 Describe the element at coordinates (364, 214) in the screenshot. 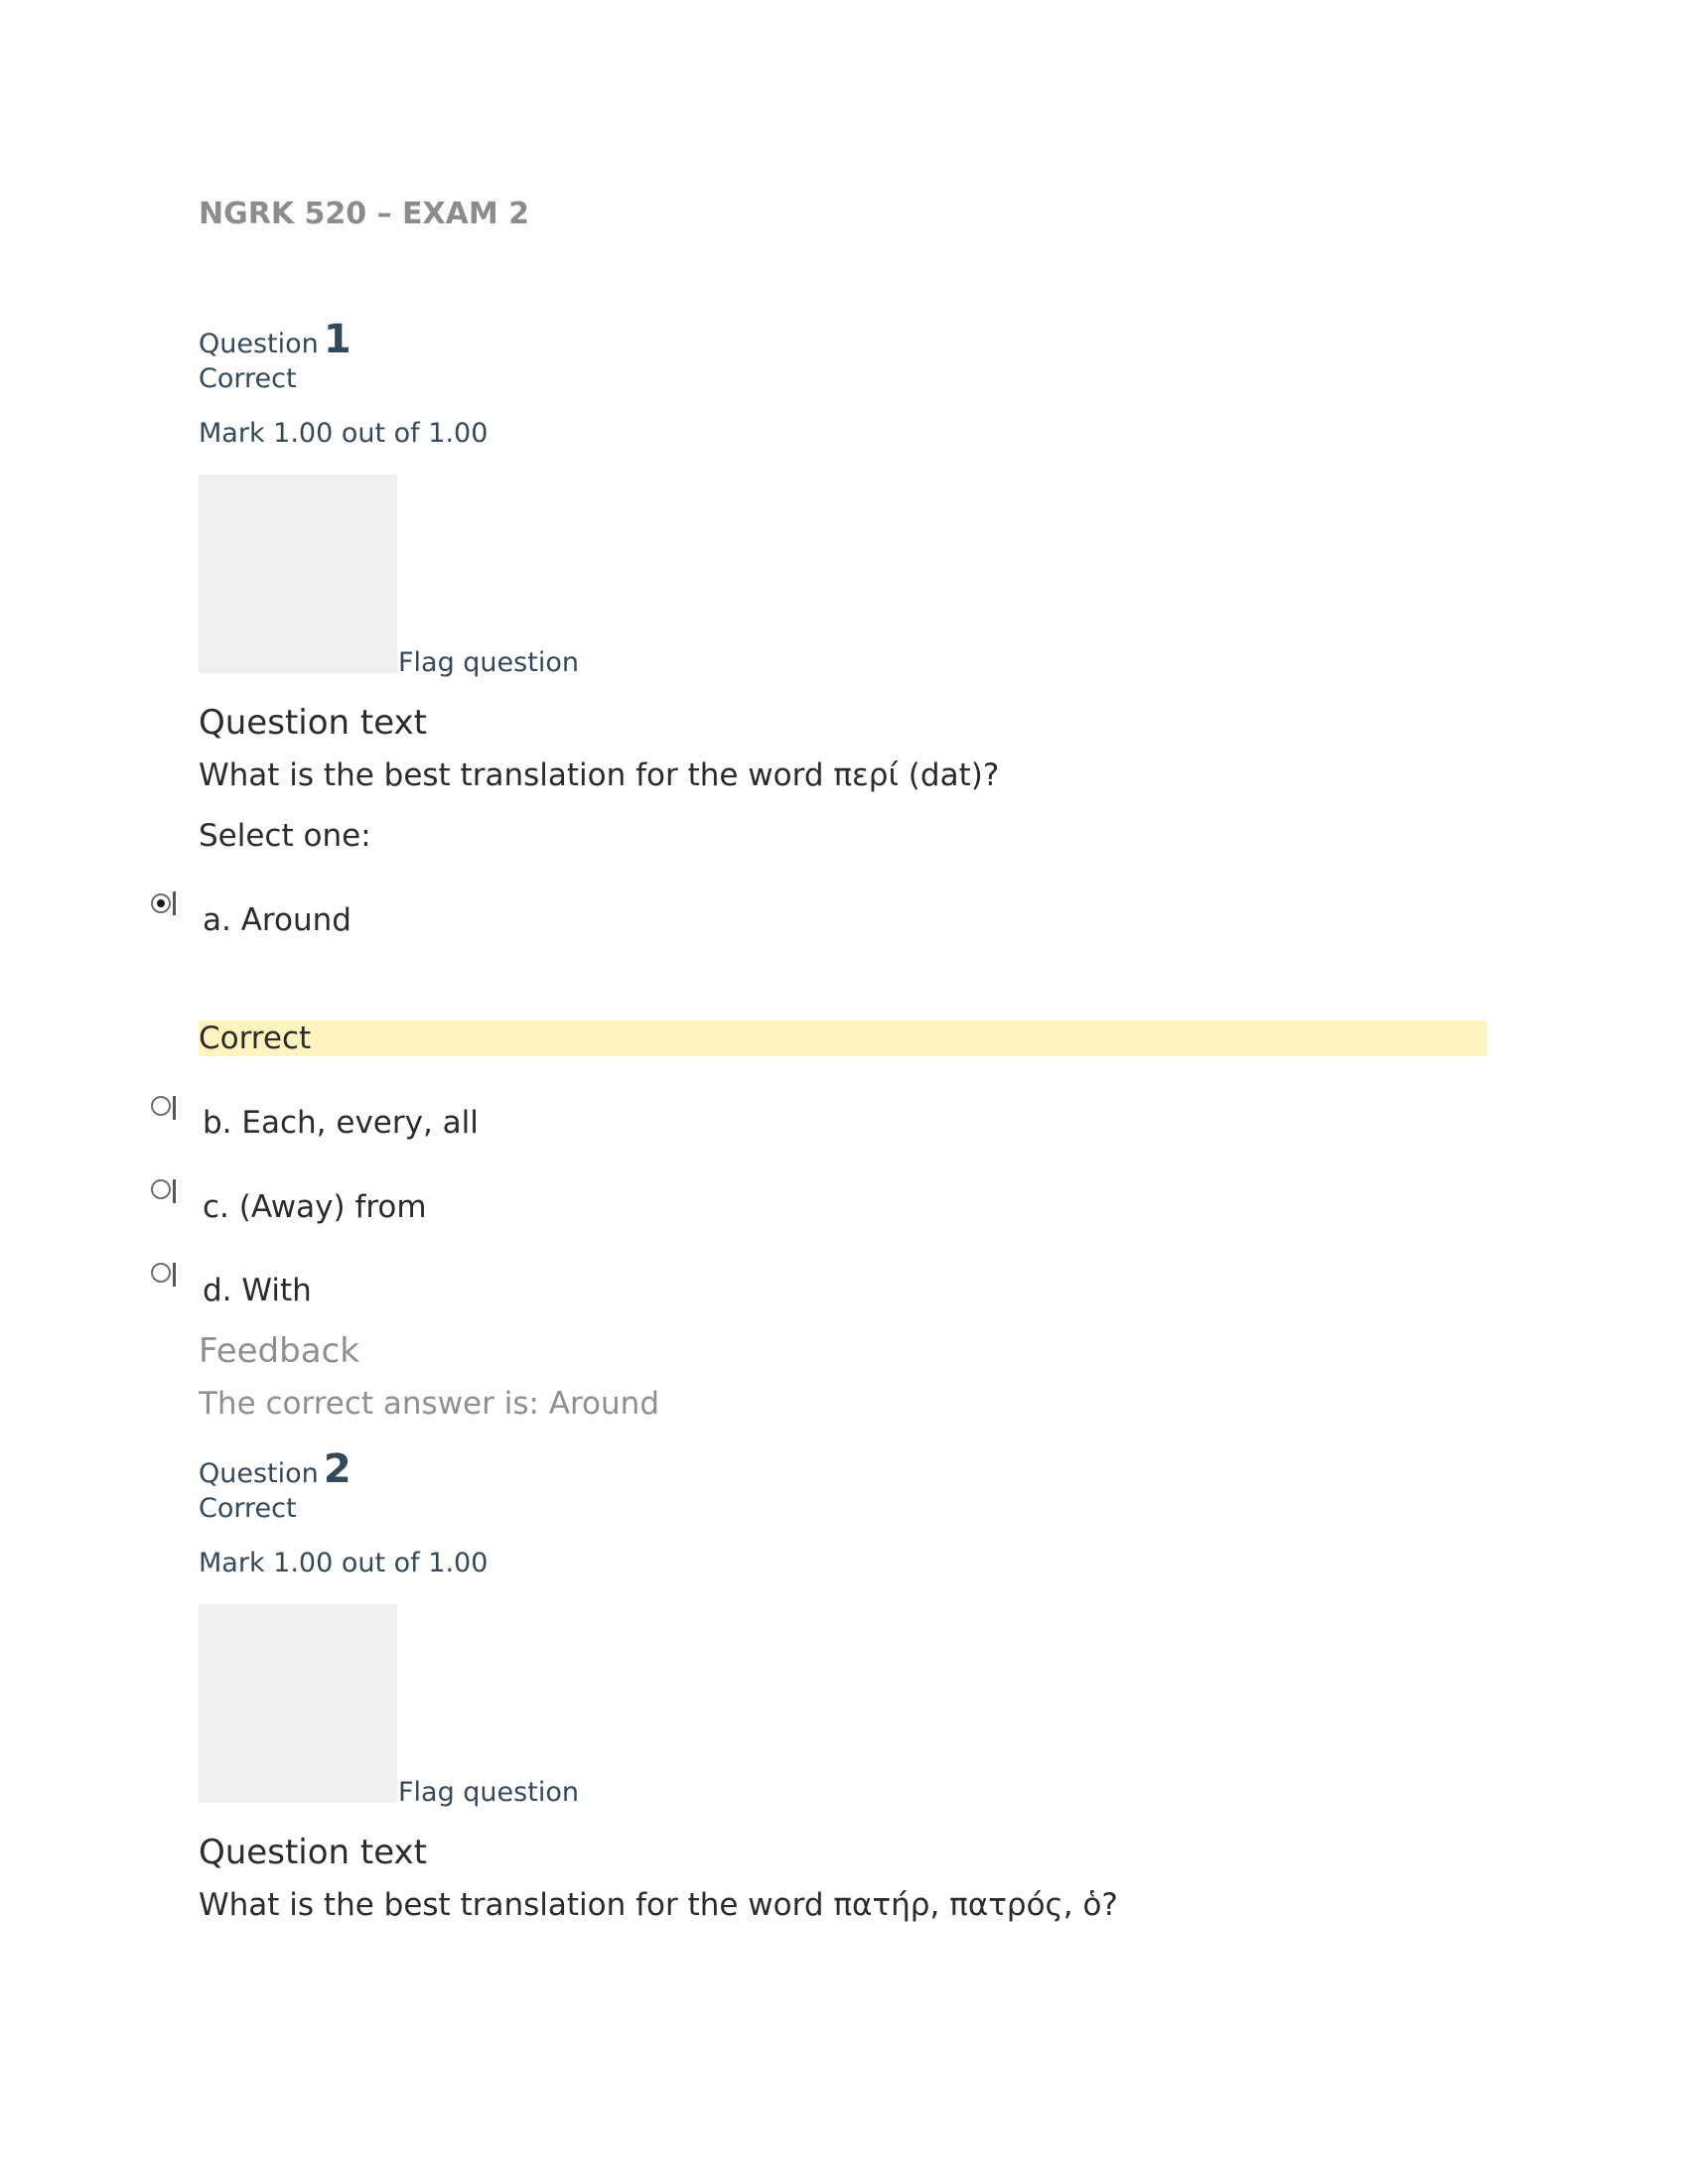

I see `page-title: NGRK 520 – EXAM 2` at that location.